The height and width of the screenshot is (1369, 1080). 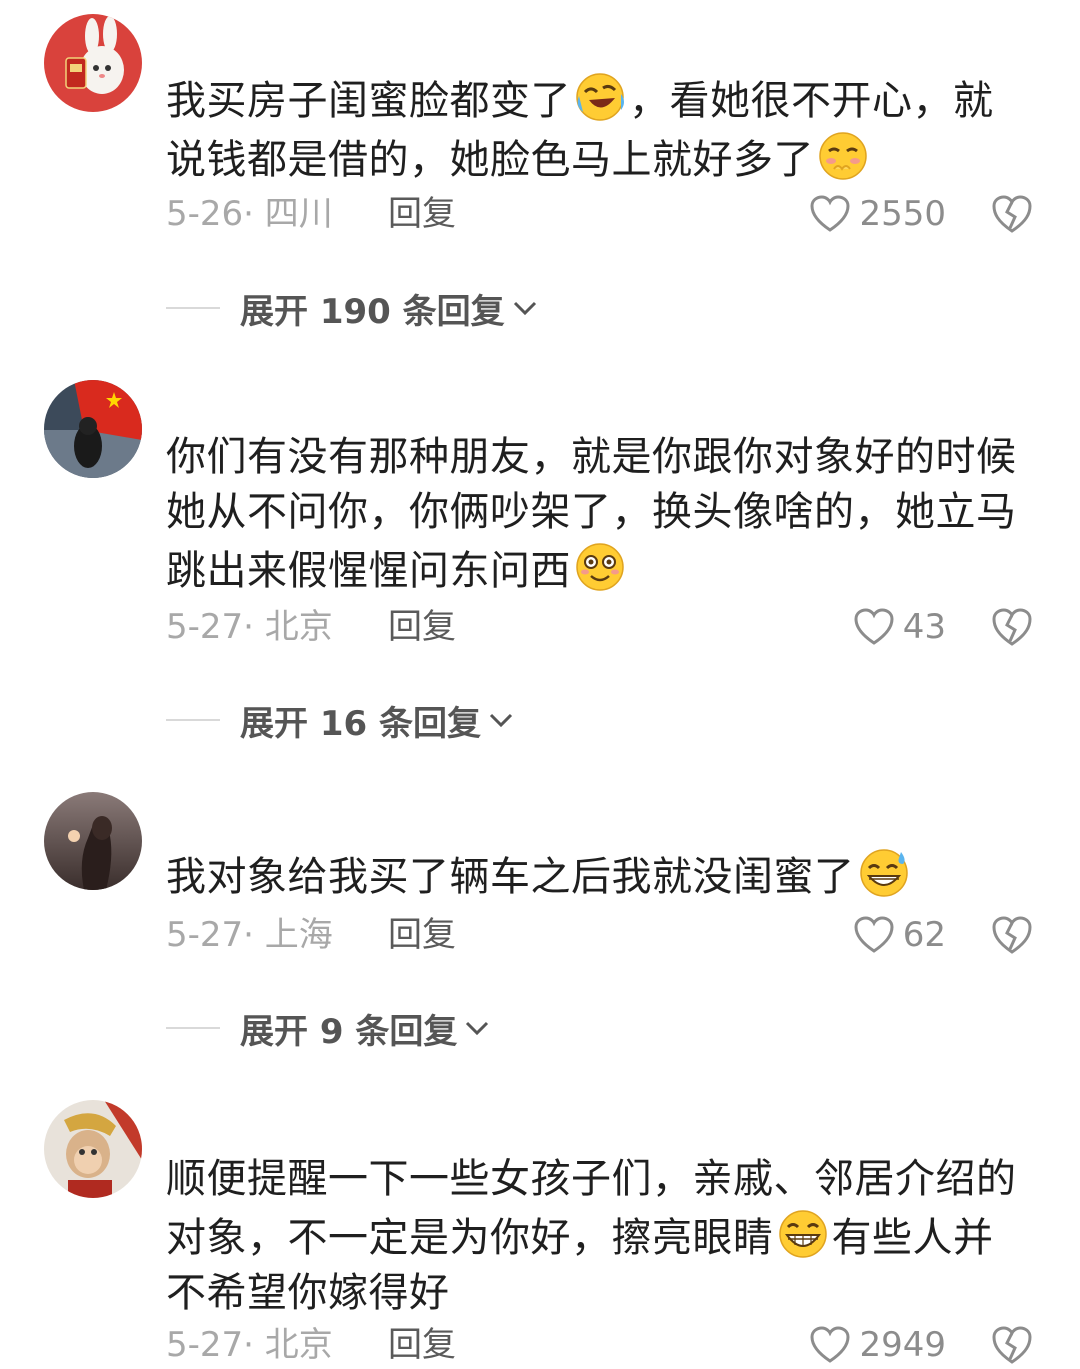 I want to click on comment-meta: 5-27· 北京 回复 2949, so click(x=606, y=1345).